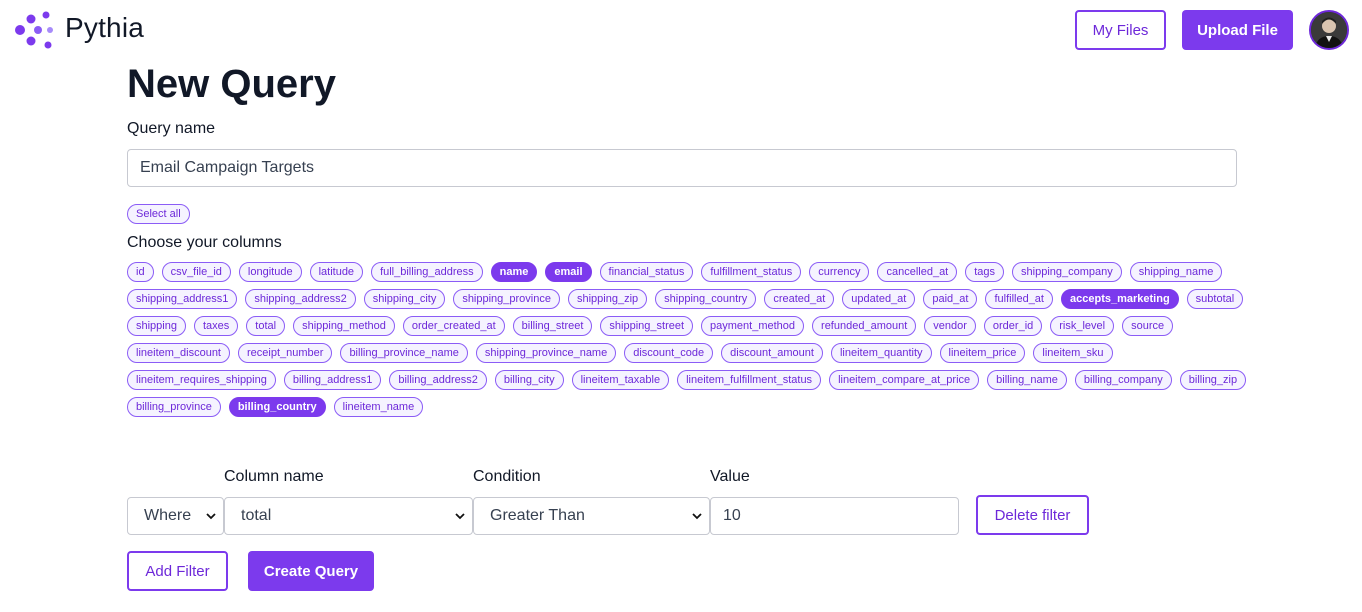  Describe the element at coordinates (537, 515) in the screenshot. I see `condition-select-value: Greater Than` at that location.